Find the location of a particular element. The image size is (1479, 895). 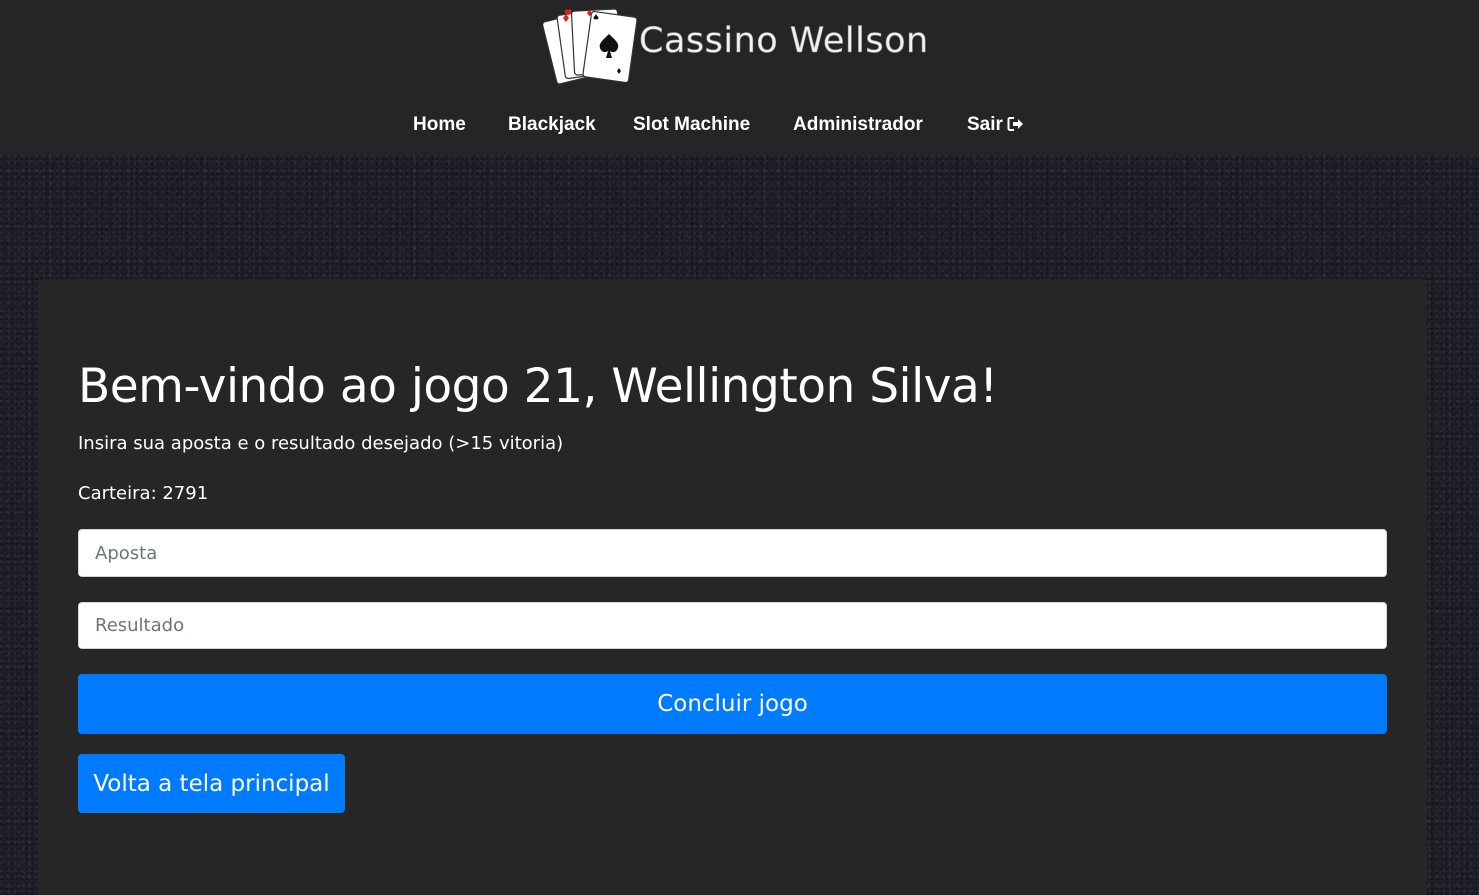

wallet-balance: Carteira: 2791 is located at coordinates (143, 493).